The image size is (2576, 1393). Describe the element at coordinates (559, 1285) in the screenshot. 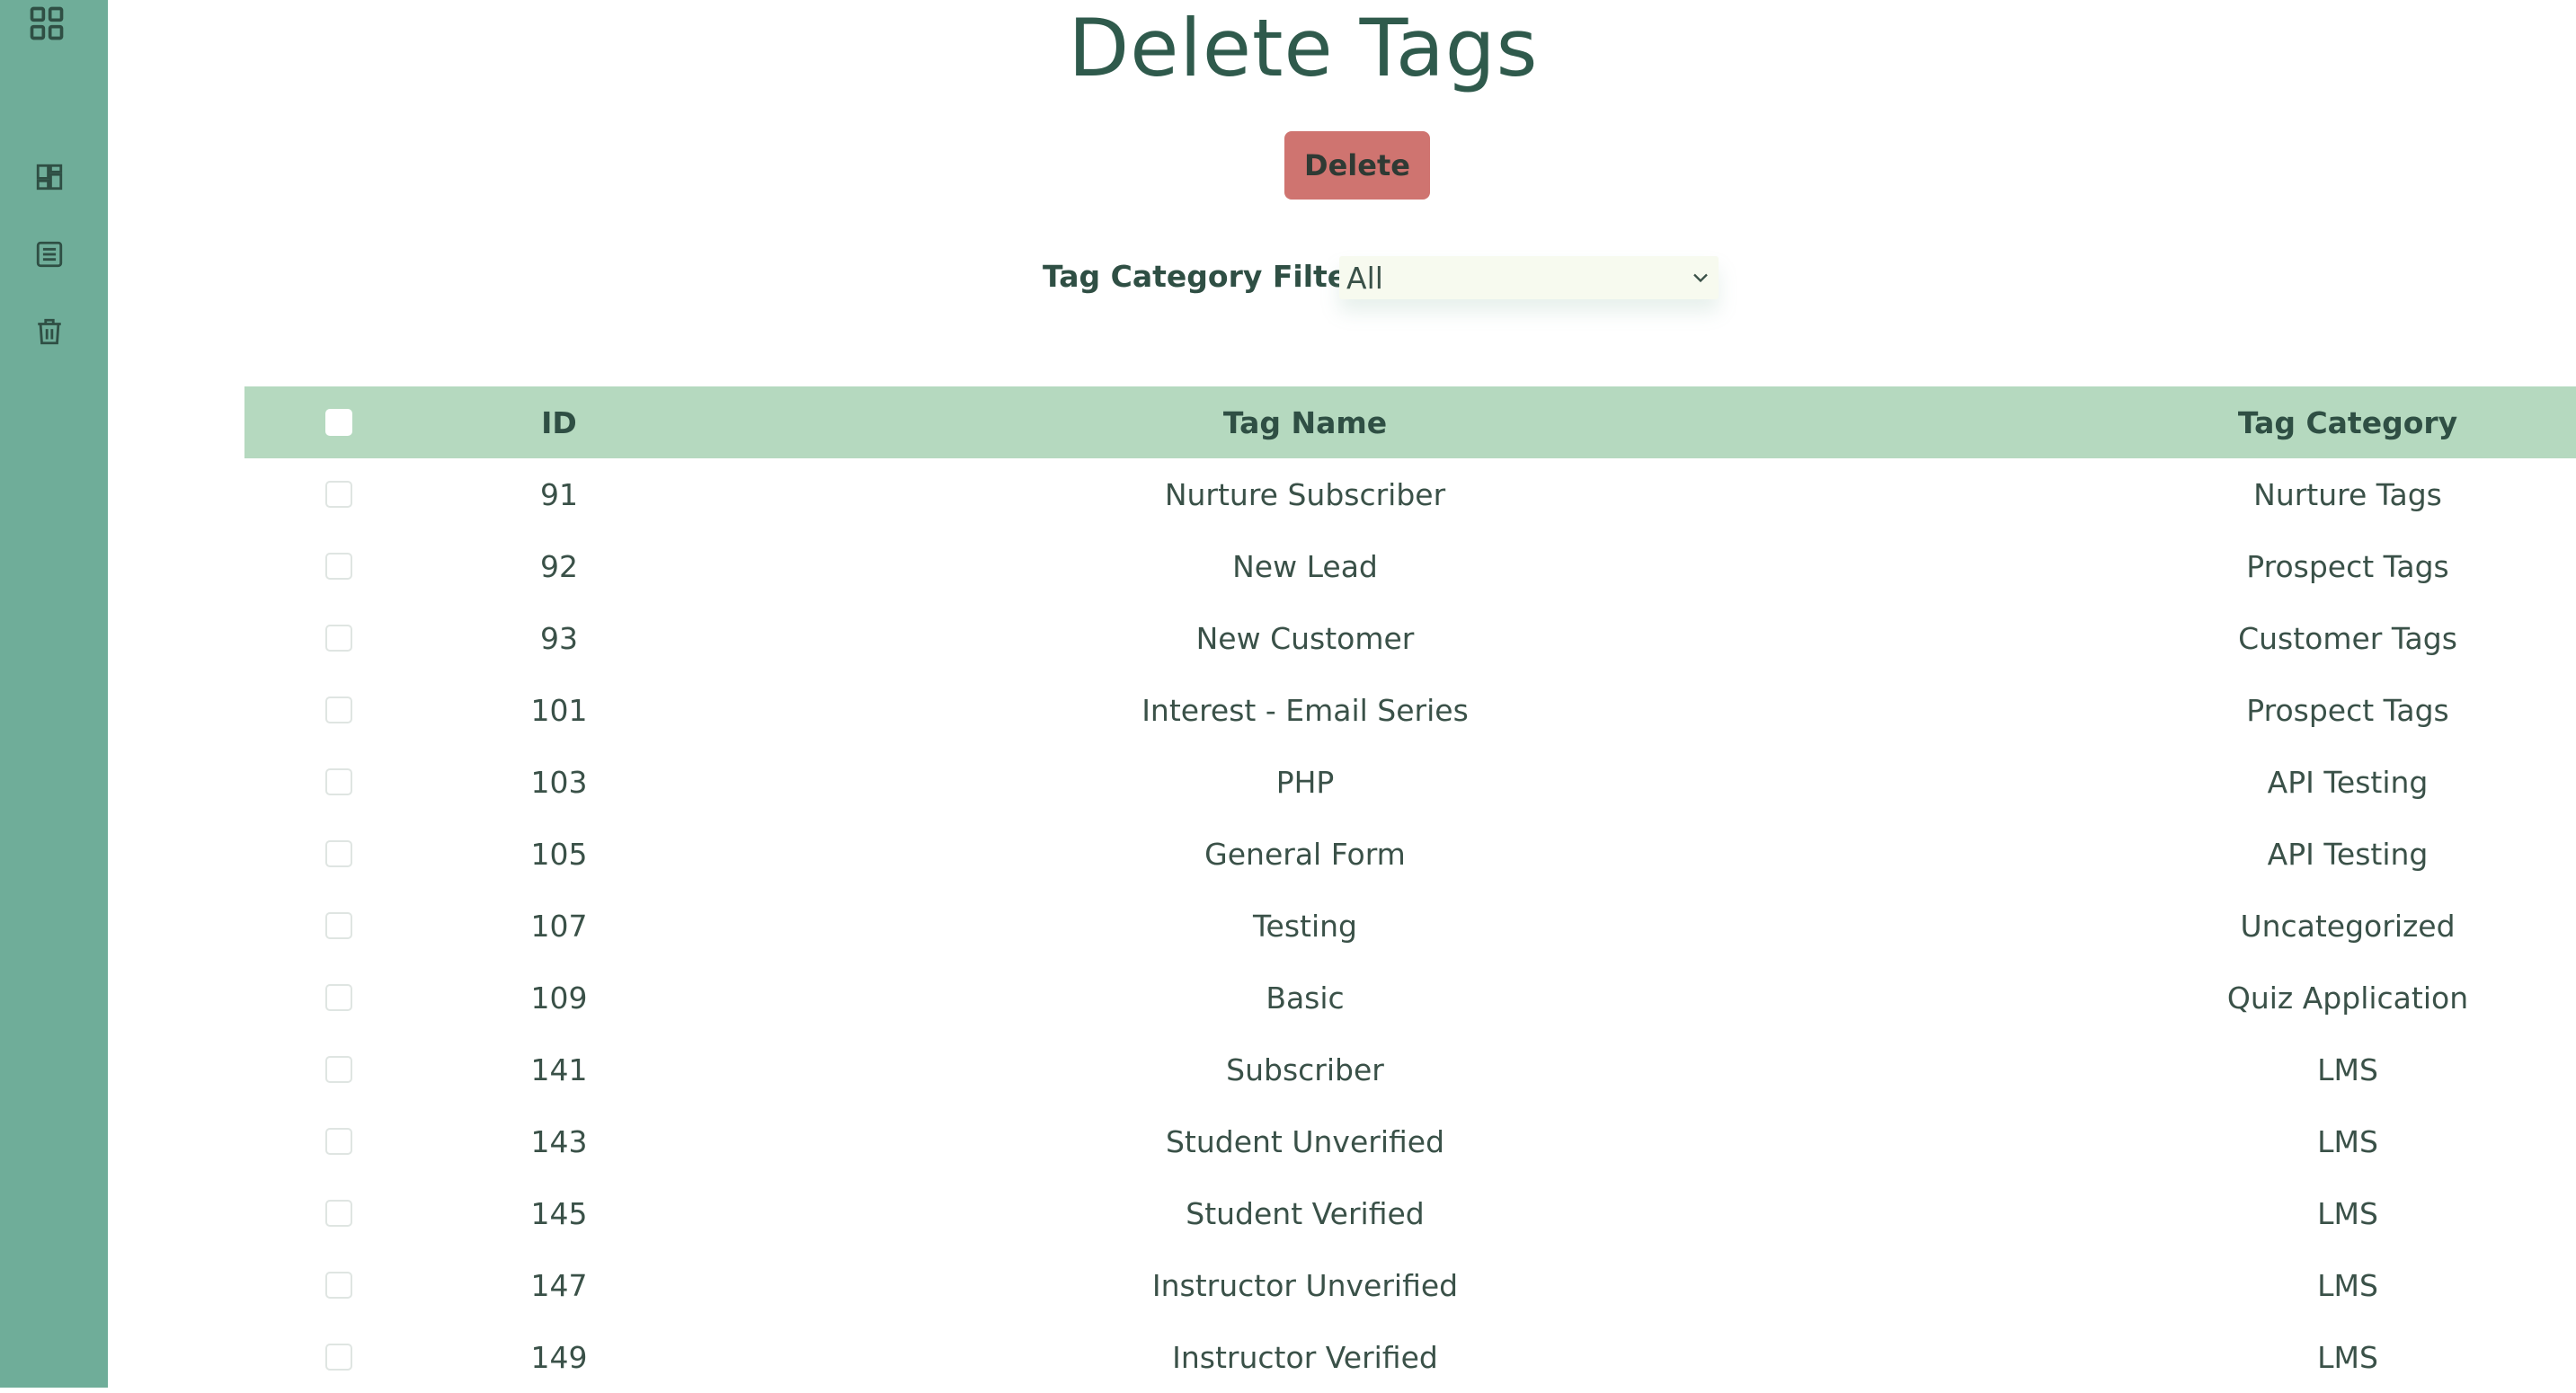

I see `tag-id: 147` at that location.